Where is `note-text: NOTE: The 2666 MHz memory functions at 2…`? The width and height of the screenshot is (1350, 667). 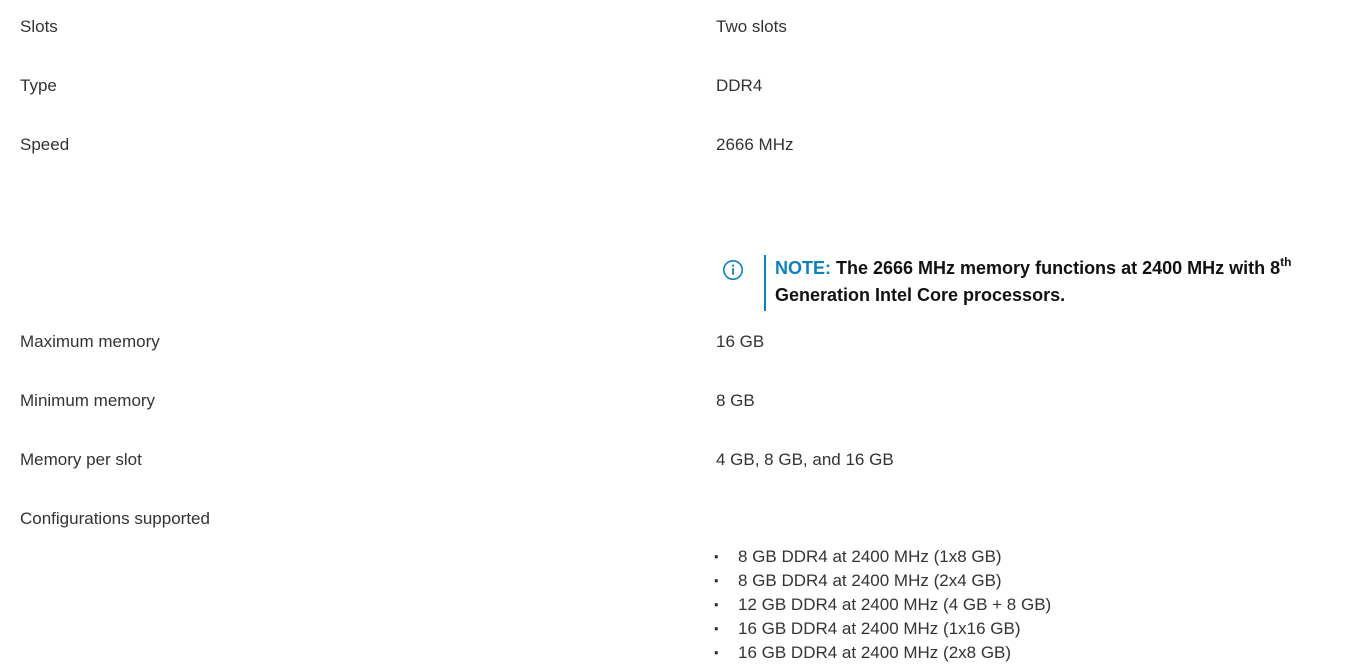
note-text: NOTE: The 2666 MHz memory functions at 2… is located at coordinates (1060, 282).